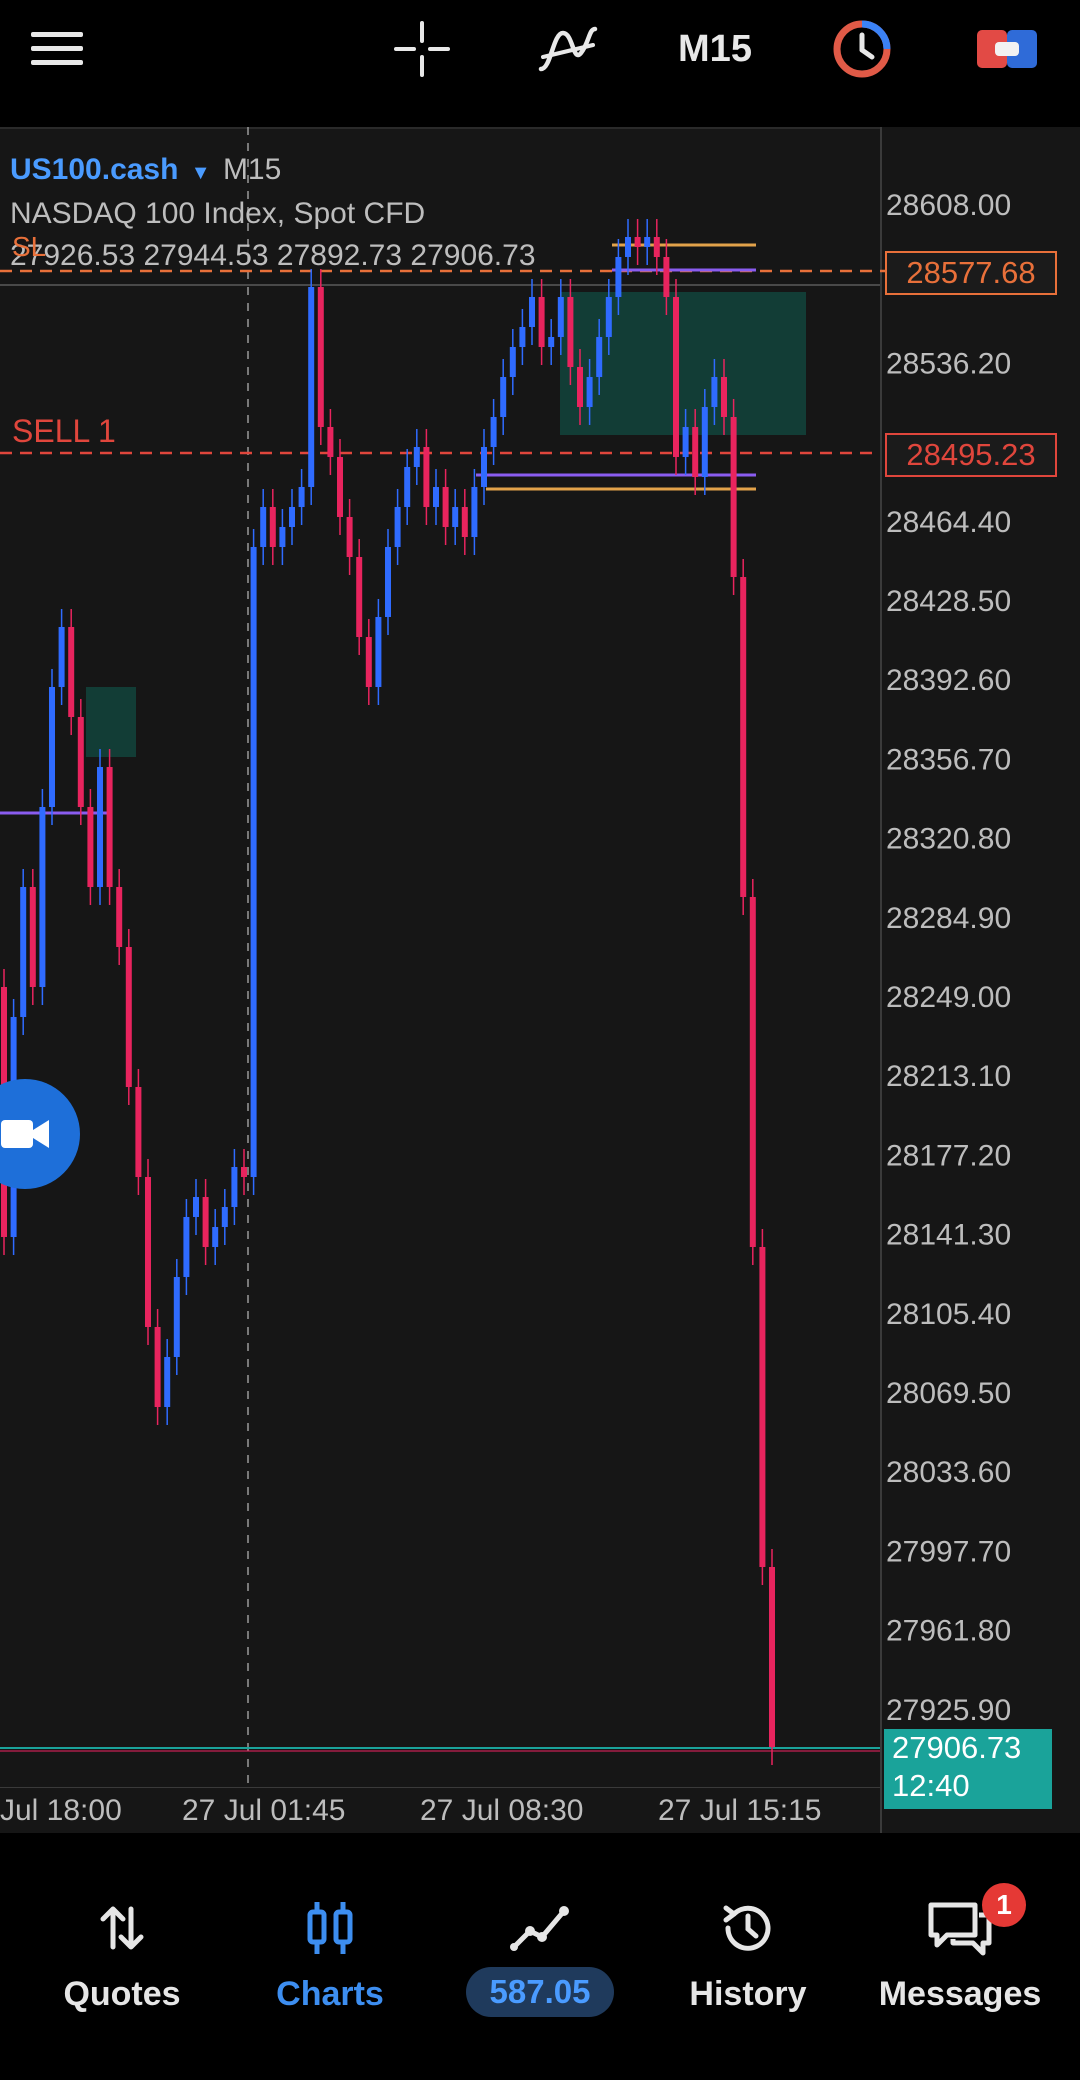 This screenshot has width=1080, height=2080. Describe the element at coordinates (94, 169) in the screenshot. I see `symbol-label: US100.cash` at that location.